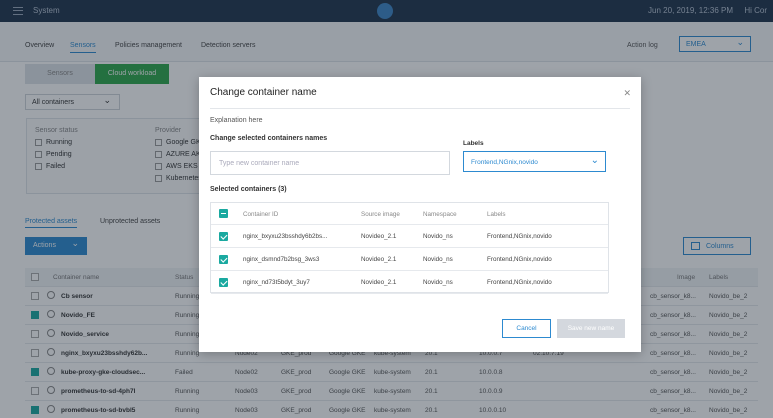 The height and width of the screenshot is (418, 773). What do you see at coordinates (248, 189) in the screenshot?
I see `selected-containers-label: Selected containers (3)` at bounding box center [248, 189].